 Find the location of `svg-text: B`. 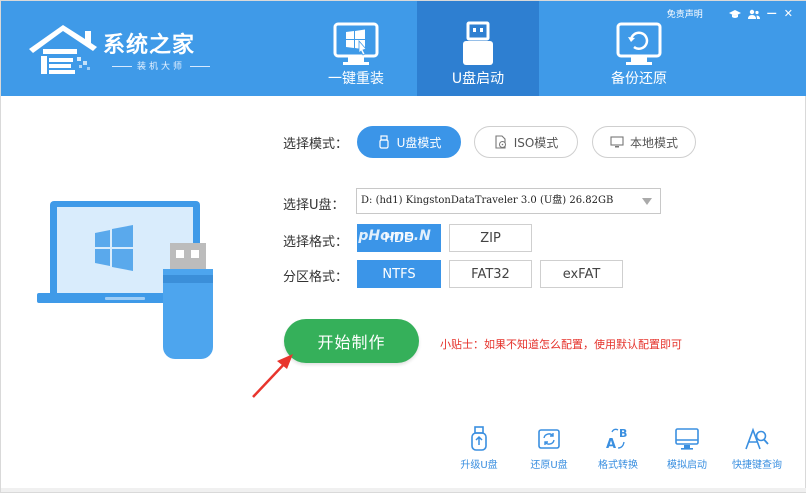

svg-text: B is located at coordinates (623, 433).